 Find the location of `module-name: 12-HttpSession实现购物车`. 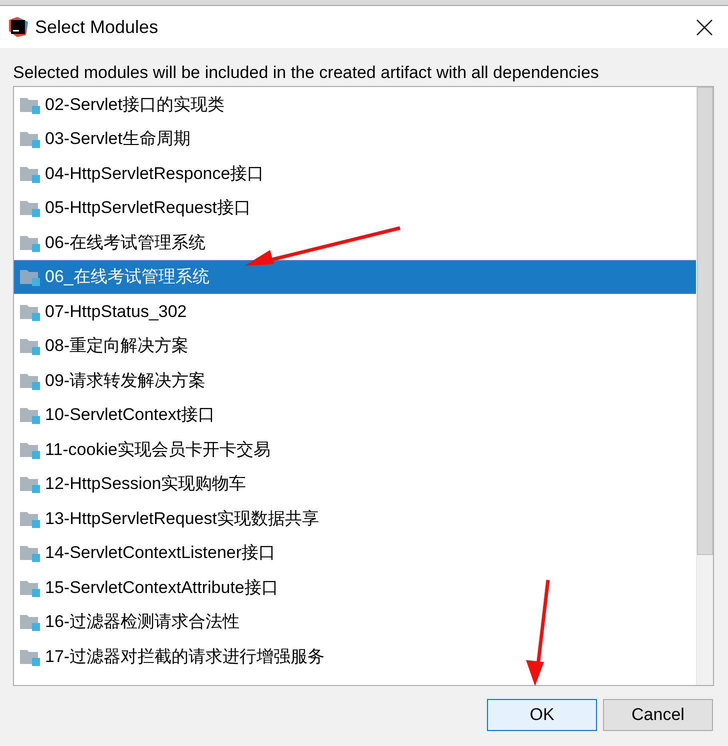

module-name: 12-HttpSession实现购物车 is located at coordinates (145, 484).